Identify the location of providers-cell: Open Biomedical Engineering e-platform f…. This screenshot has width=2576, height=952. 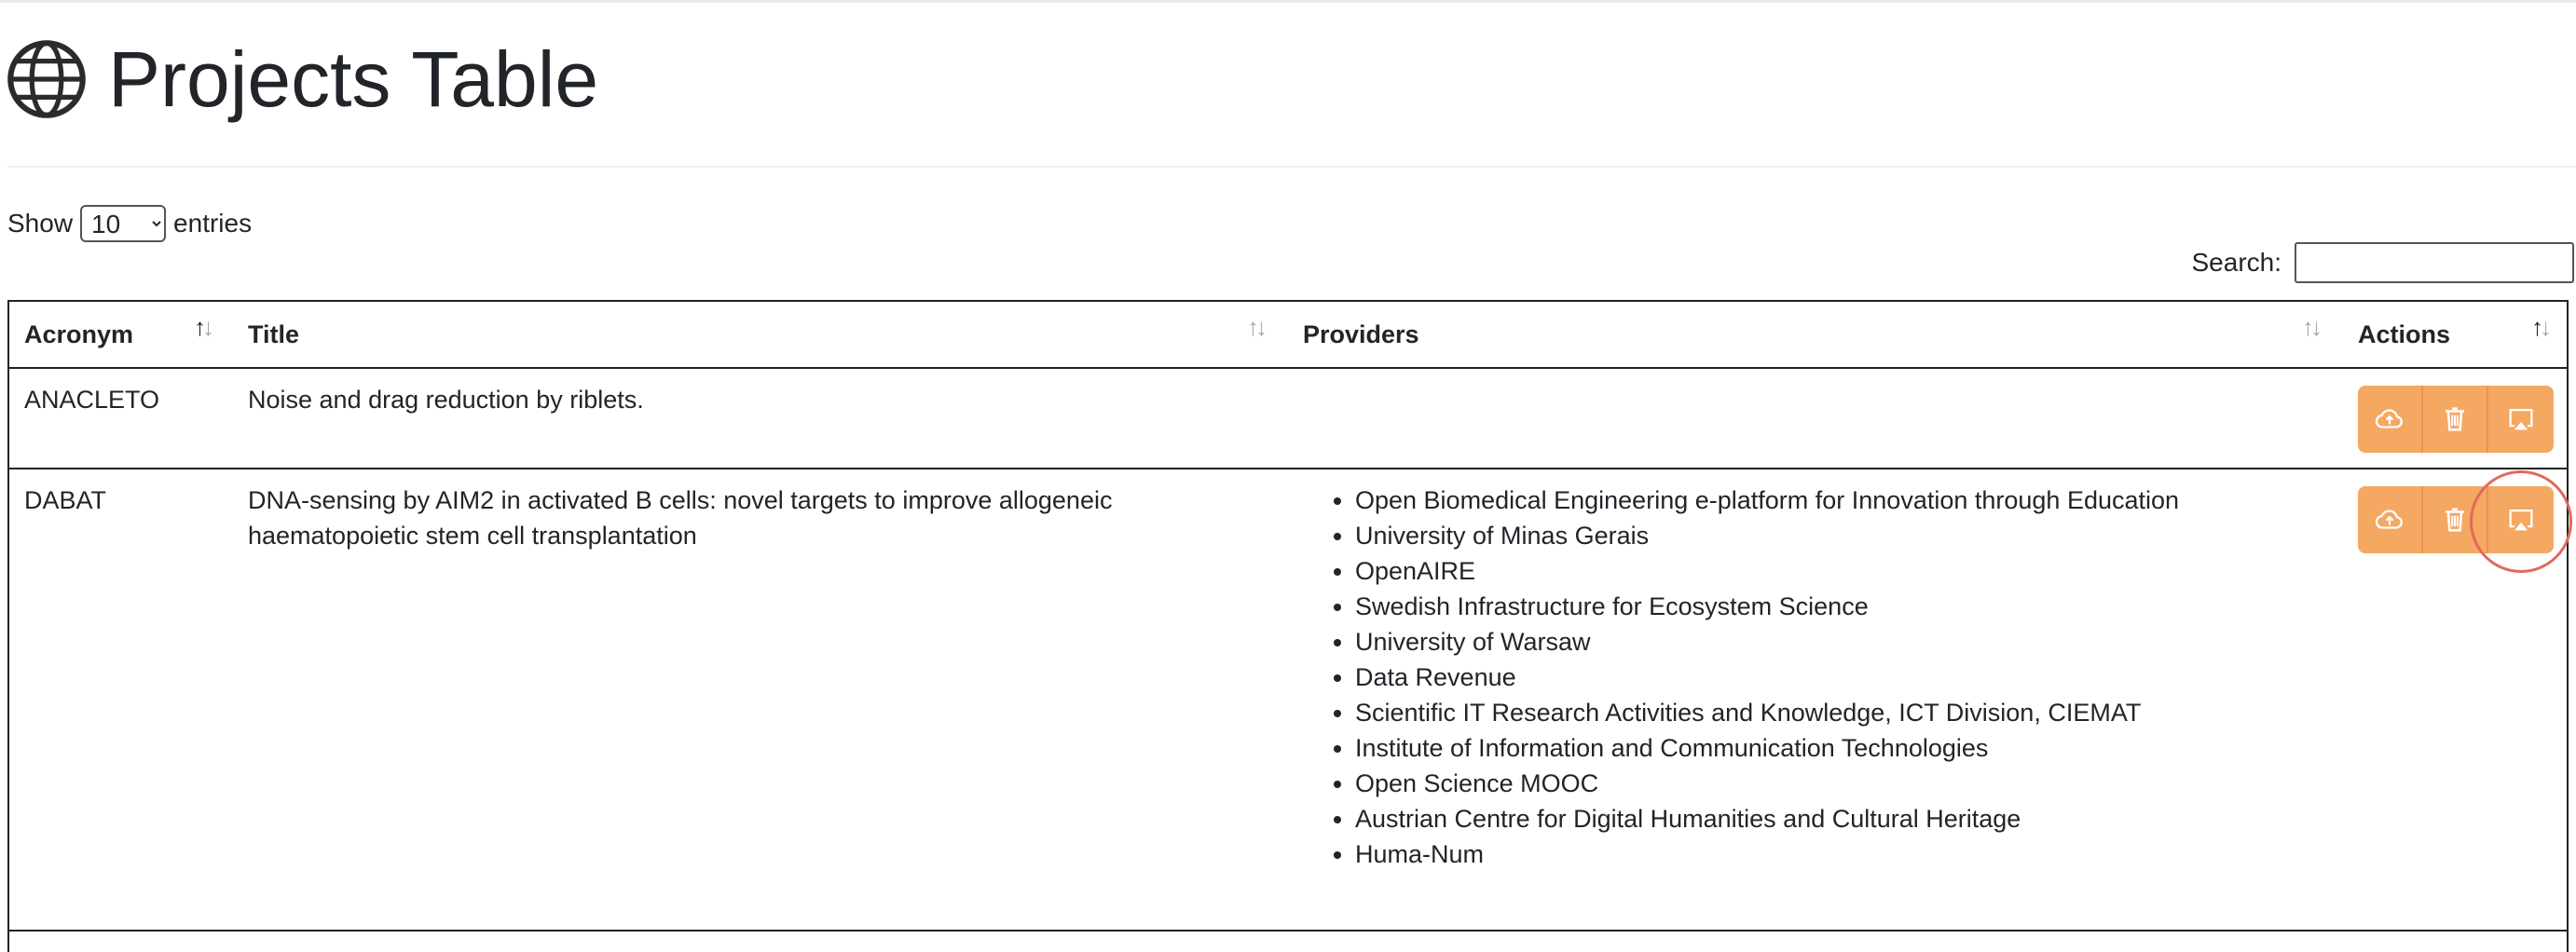
(1752, 677).